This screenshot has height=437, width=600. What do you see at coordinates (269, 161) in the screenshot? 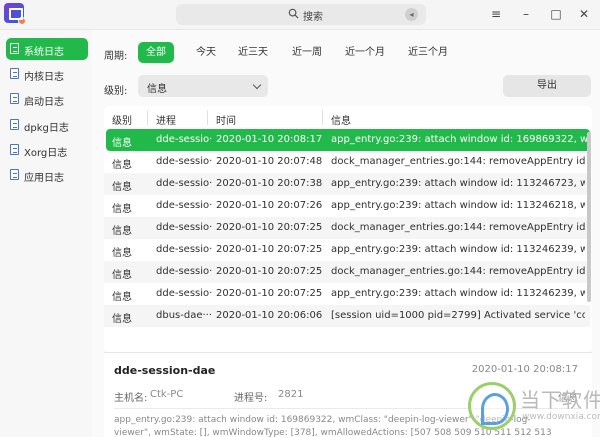
I see `cell-time: 2020-01-10 20:07:48` at bounding box center [269, 161].